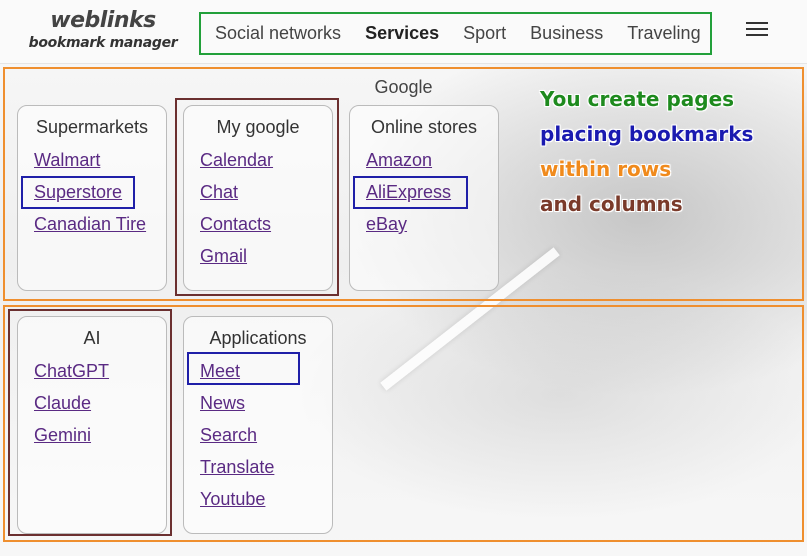 The image size is (807, 556). What do you see at coordinates (647, 134) in the screenshot?
I see `promo-line-2: placing bookmarks` at bounding box center [647, 134].